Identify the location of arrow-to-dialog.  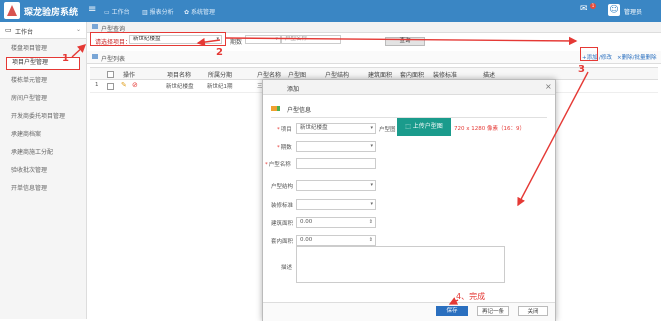
(553, 139).